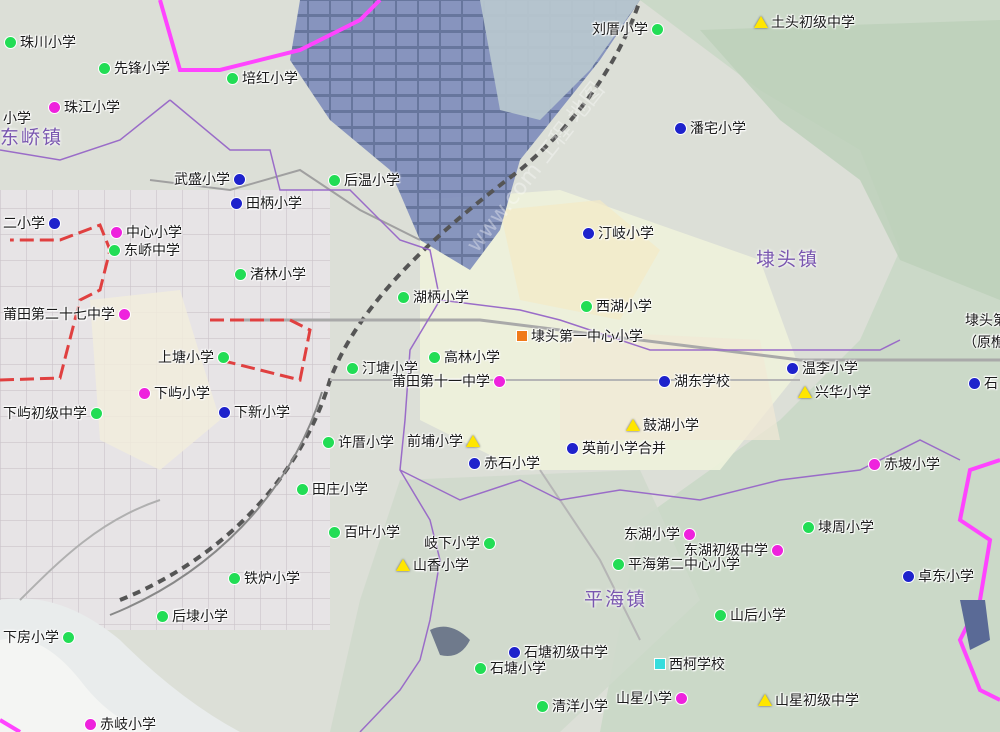  Describe the element at coordinates (30, 223) in the screenshot. I see `school-marker: 二小学` at that location.